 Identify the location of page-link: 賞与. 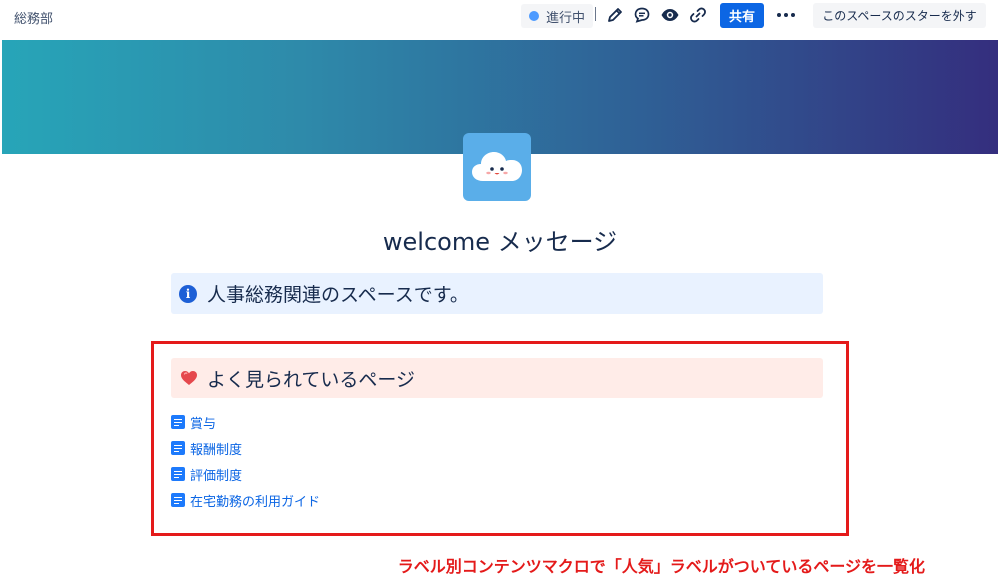
(203, 422).